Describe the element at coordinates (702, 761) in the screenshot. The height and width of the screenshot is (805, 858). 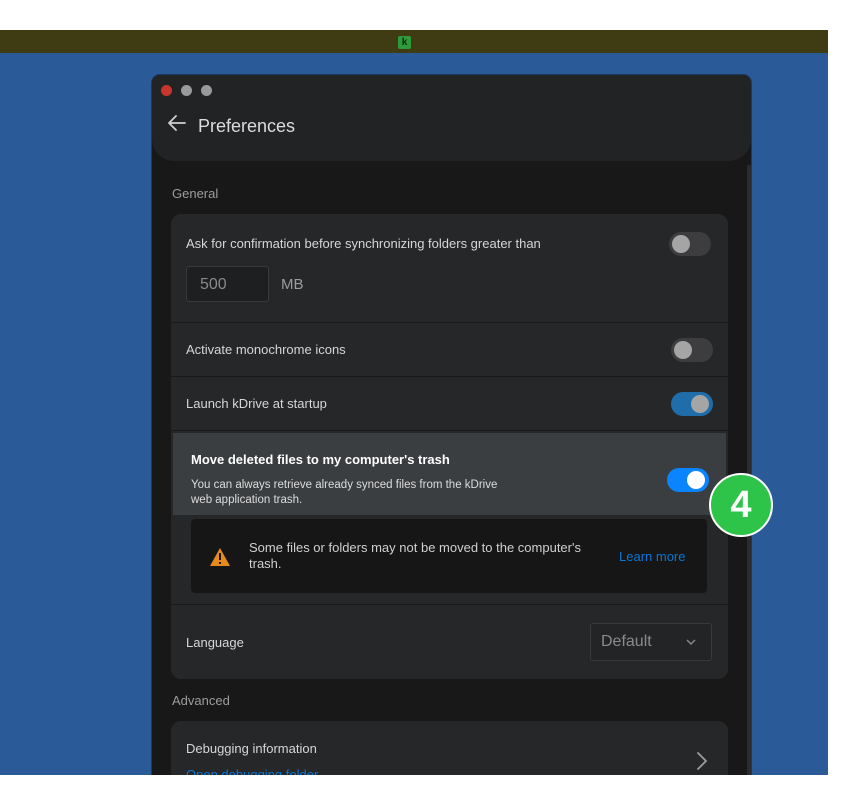
I see `chevron-right-icon` at that location.